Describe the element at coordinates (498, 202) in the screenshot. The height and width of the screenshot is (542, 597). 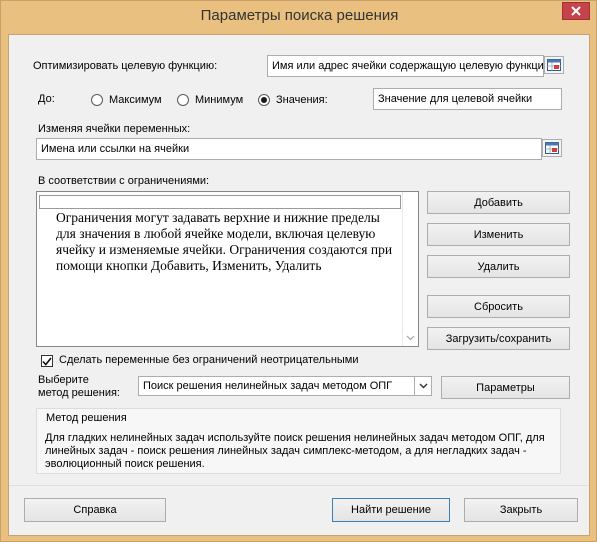
I see `add-button: Добавить` at that location.